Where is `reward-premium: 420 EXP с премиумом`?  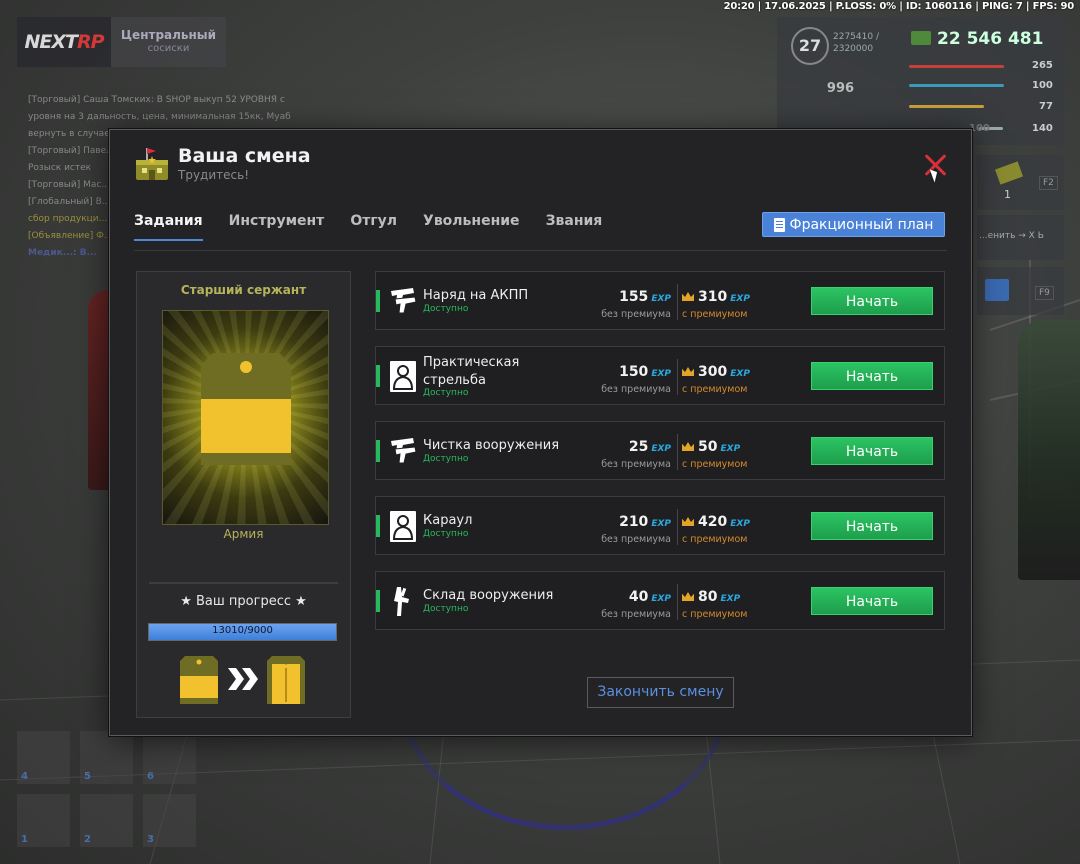 reward-premium: 420 EXP с премиумом is located at coordinates (716, 529).